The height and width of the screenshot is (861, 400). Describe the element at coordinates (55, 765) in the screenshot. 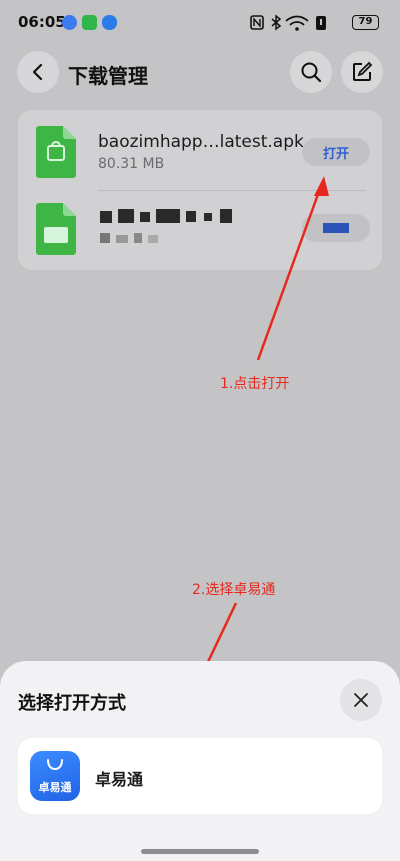

I see `app-icon-bag-glyph` at that location.